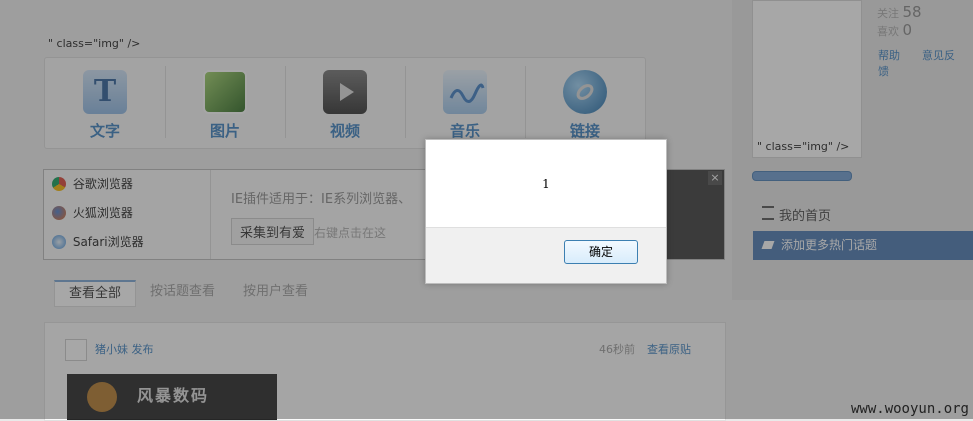 This screenshot has width=973, height=421. I want to click on dialog-footer: 确定, so click(546, 255).